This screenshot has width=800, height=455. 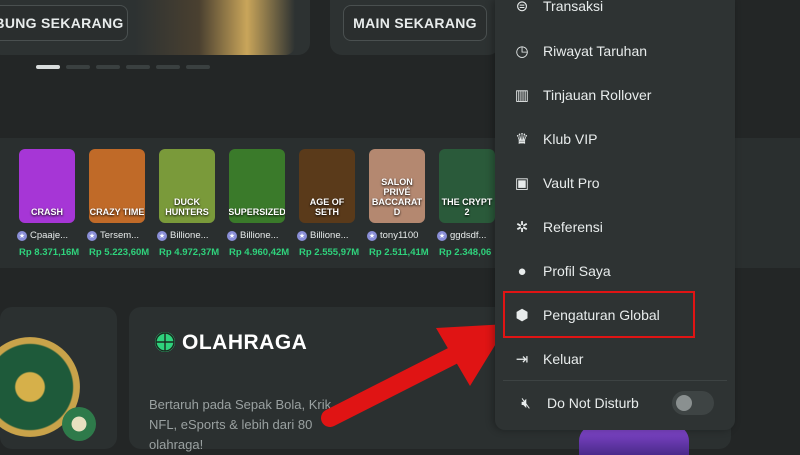 What do you see at coordinates (465, 252) in the screenshot?
I see `win-amount: Rp 2.348,06` at bounding box center [465, 252].